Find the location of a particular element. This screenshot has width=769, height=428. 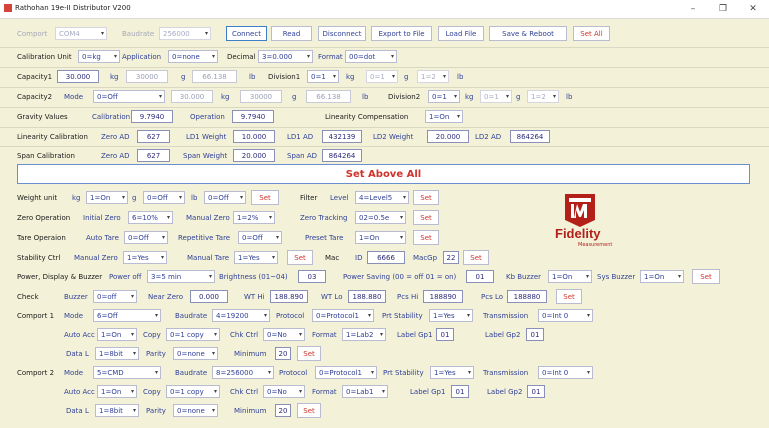

kb-buzzer-select: 1=On ▾ is located at coordinates (570, 276).